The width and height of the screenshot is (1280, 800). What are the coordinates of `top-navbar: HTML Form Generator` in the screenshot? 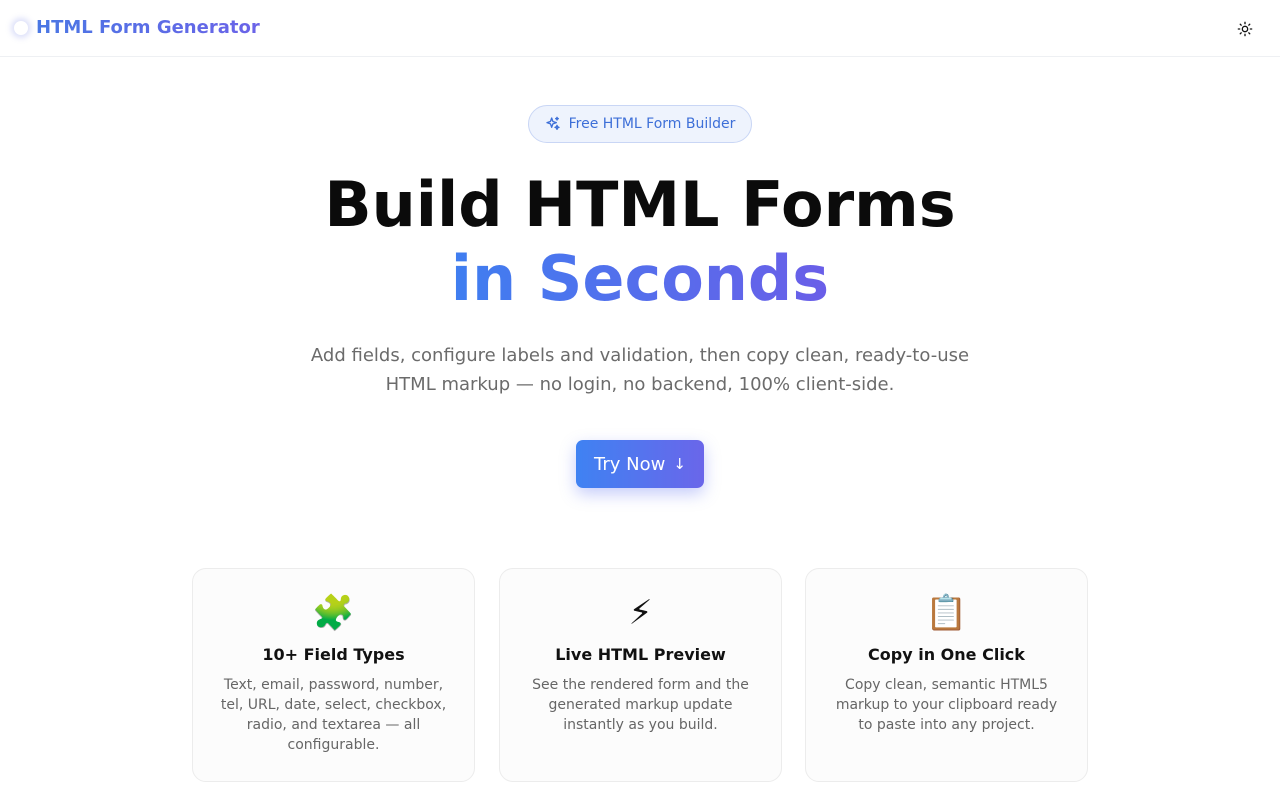 It's located at (640, 28).